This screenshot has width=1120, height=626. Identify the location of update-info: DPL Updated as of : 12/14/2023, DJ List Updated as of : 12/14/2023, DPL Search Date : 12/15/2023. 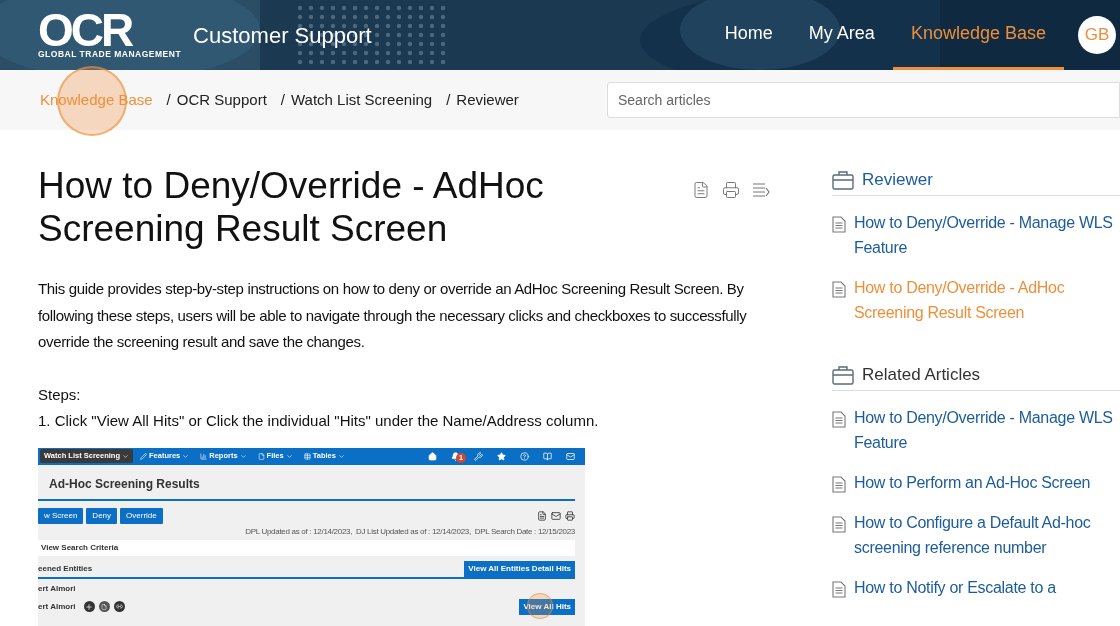
(409, 531).